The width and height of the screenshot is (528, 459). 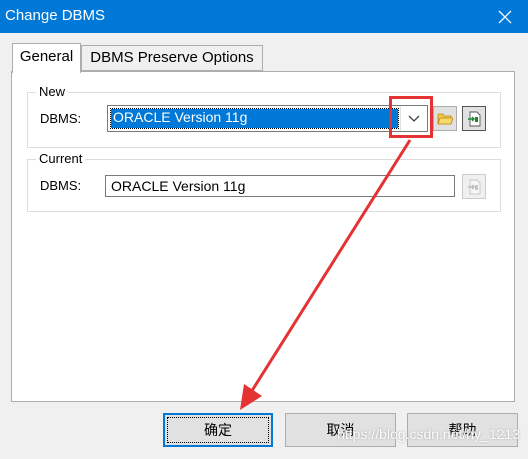 What do you see at coordinates (46, 58) in the screenshot?
I see `tab-general: General` at bounding box center [46, 58].